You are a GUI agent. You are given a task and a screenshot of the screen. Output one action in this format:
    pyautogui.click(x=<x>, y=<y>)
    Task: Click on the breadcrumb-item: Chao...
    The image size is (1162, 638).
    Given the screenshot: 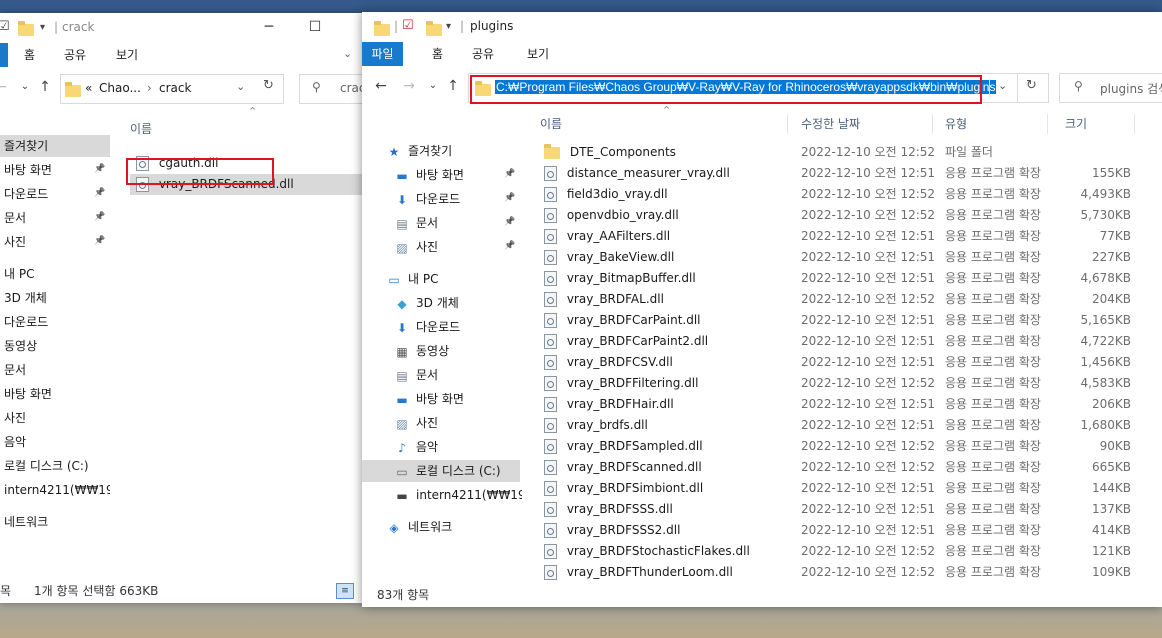 What is the action you would take?
    pyautogui.click(x=120, y=88)
    